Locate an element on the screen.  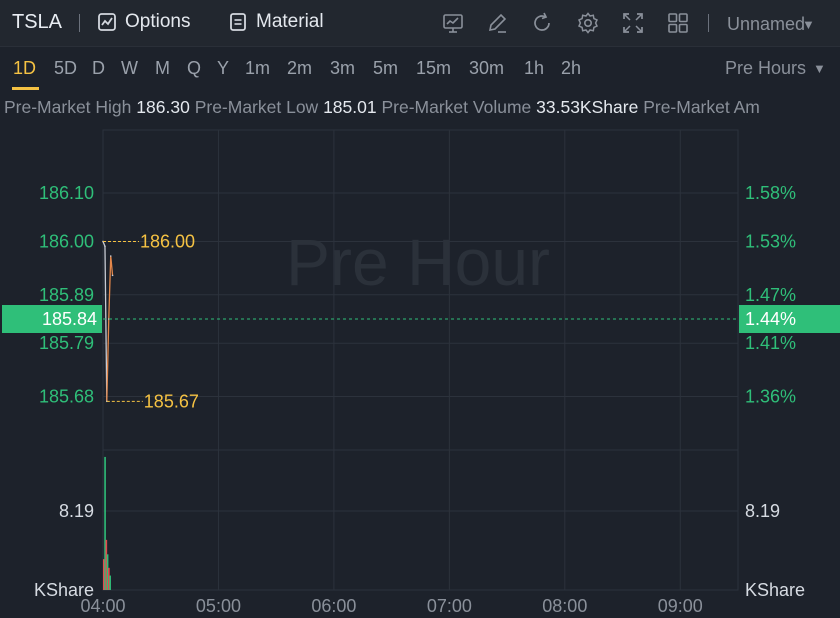
y-tick-label-percent: 1.47% is located at coordinates (770, 295).